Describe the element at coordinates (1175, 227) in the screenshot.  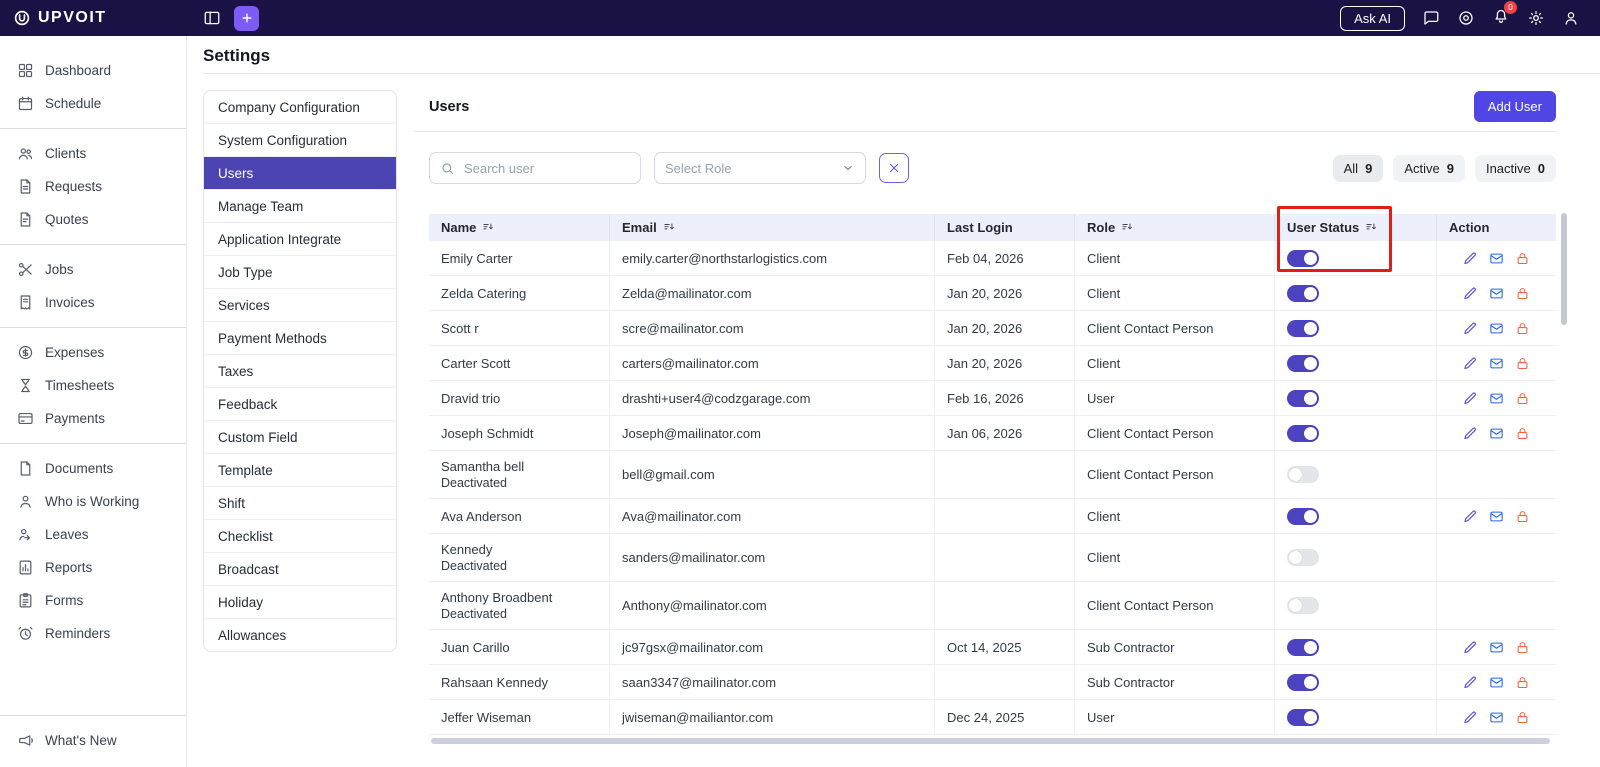
I see `column-header-role: Role` at that location.